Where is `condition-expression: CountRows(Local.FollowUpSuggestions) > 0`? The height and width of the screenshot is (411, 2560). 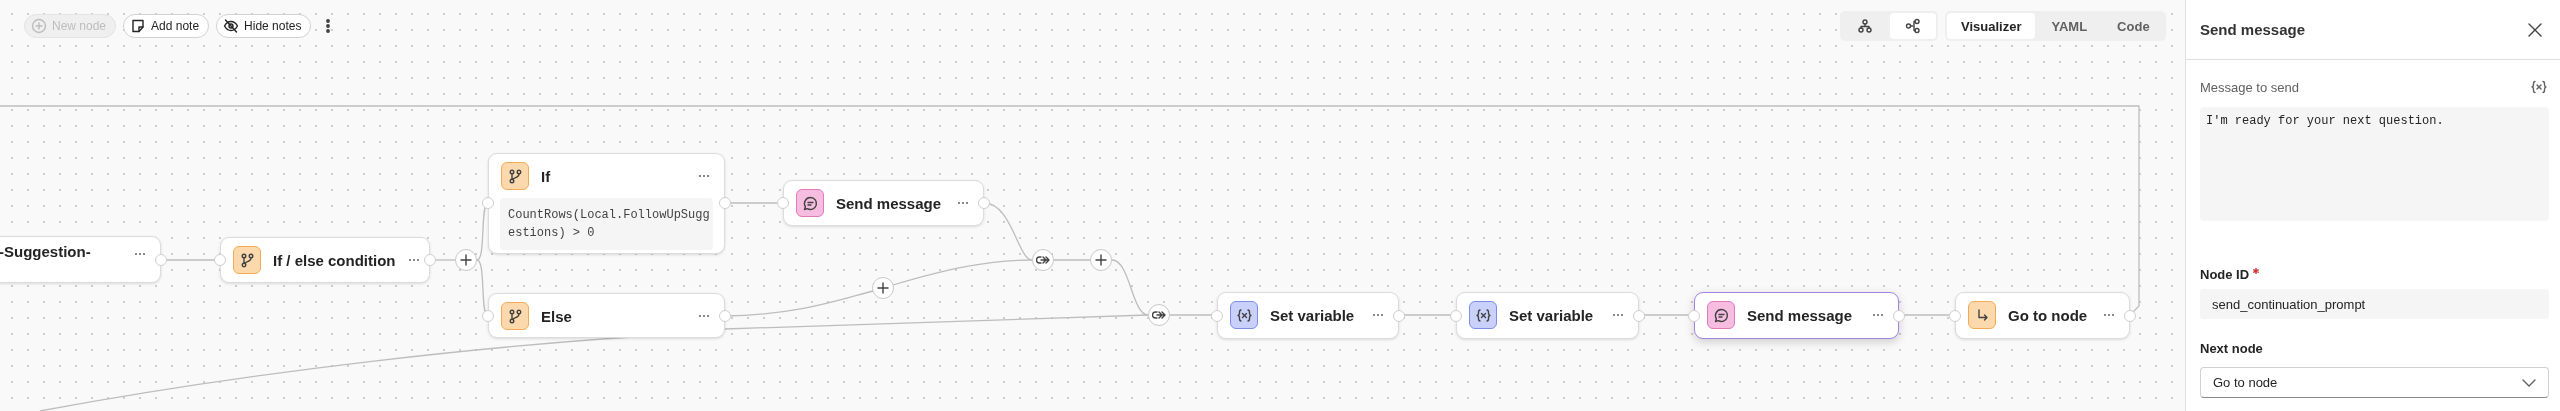 condition-expression: CountRows(Local.FollowUpSuggestions) > 0 is located at coordinates (606, 224).